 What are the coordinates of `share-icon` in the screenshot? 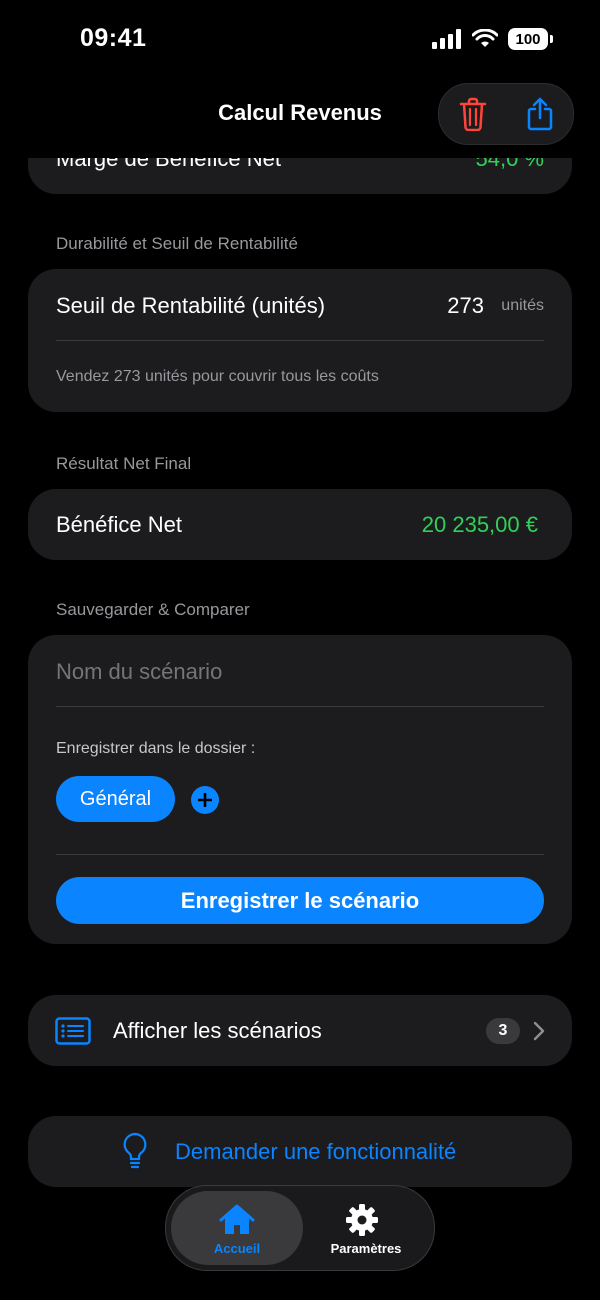 It's located at (539, 114).